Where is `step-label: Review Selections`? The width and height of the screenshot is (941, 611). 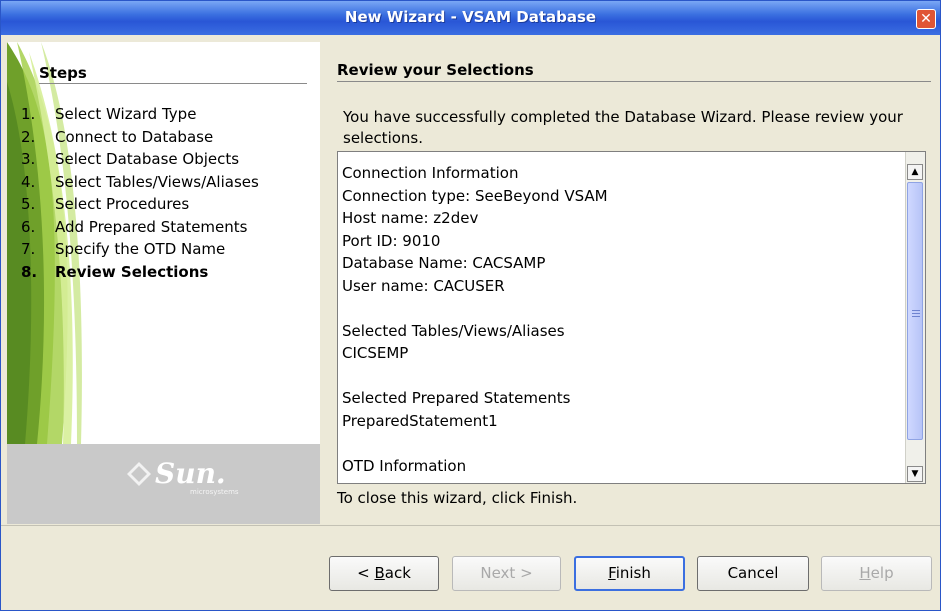
step-label: Review Selections is located at coordinates (132, 271).